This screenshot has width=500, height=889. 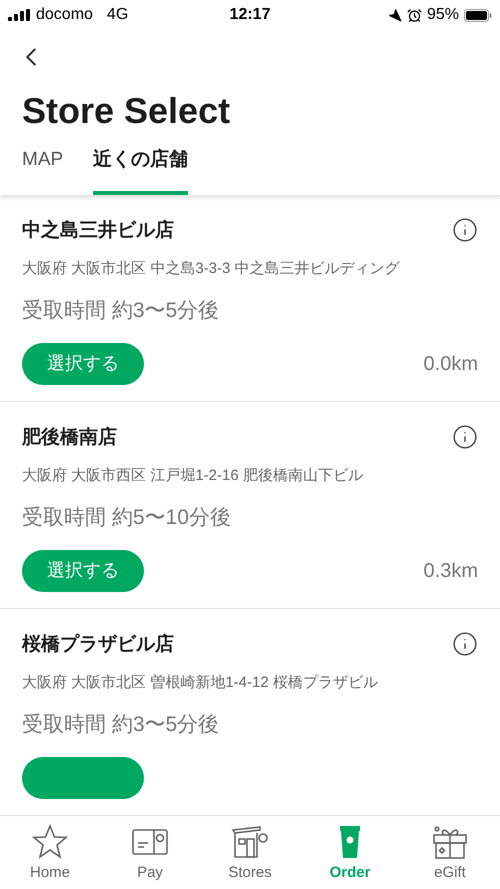 What do you see at coordinates (451, 571) in the screenshot?
I see `distance: 0.3km` at bounding box center [451, 571].